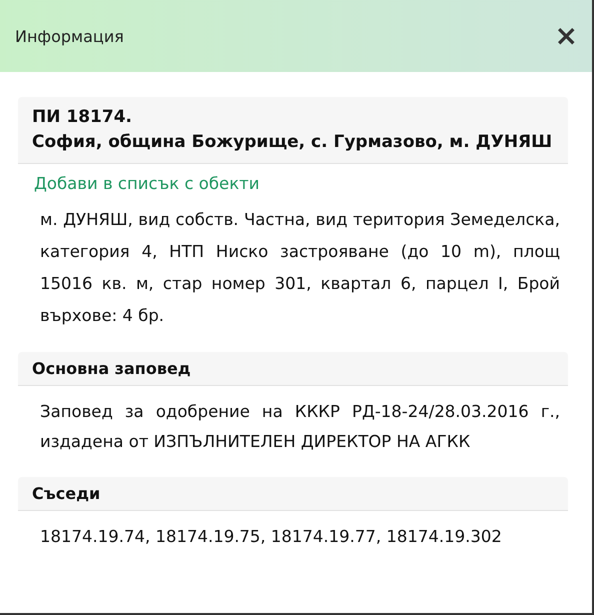 The image size is (594, 615). What do you see at coordinates (566, 36) in the screenshot?
I see `close-button: ×` at bounding box center [566, 36].